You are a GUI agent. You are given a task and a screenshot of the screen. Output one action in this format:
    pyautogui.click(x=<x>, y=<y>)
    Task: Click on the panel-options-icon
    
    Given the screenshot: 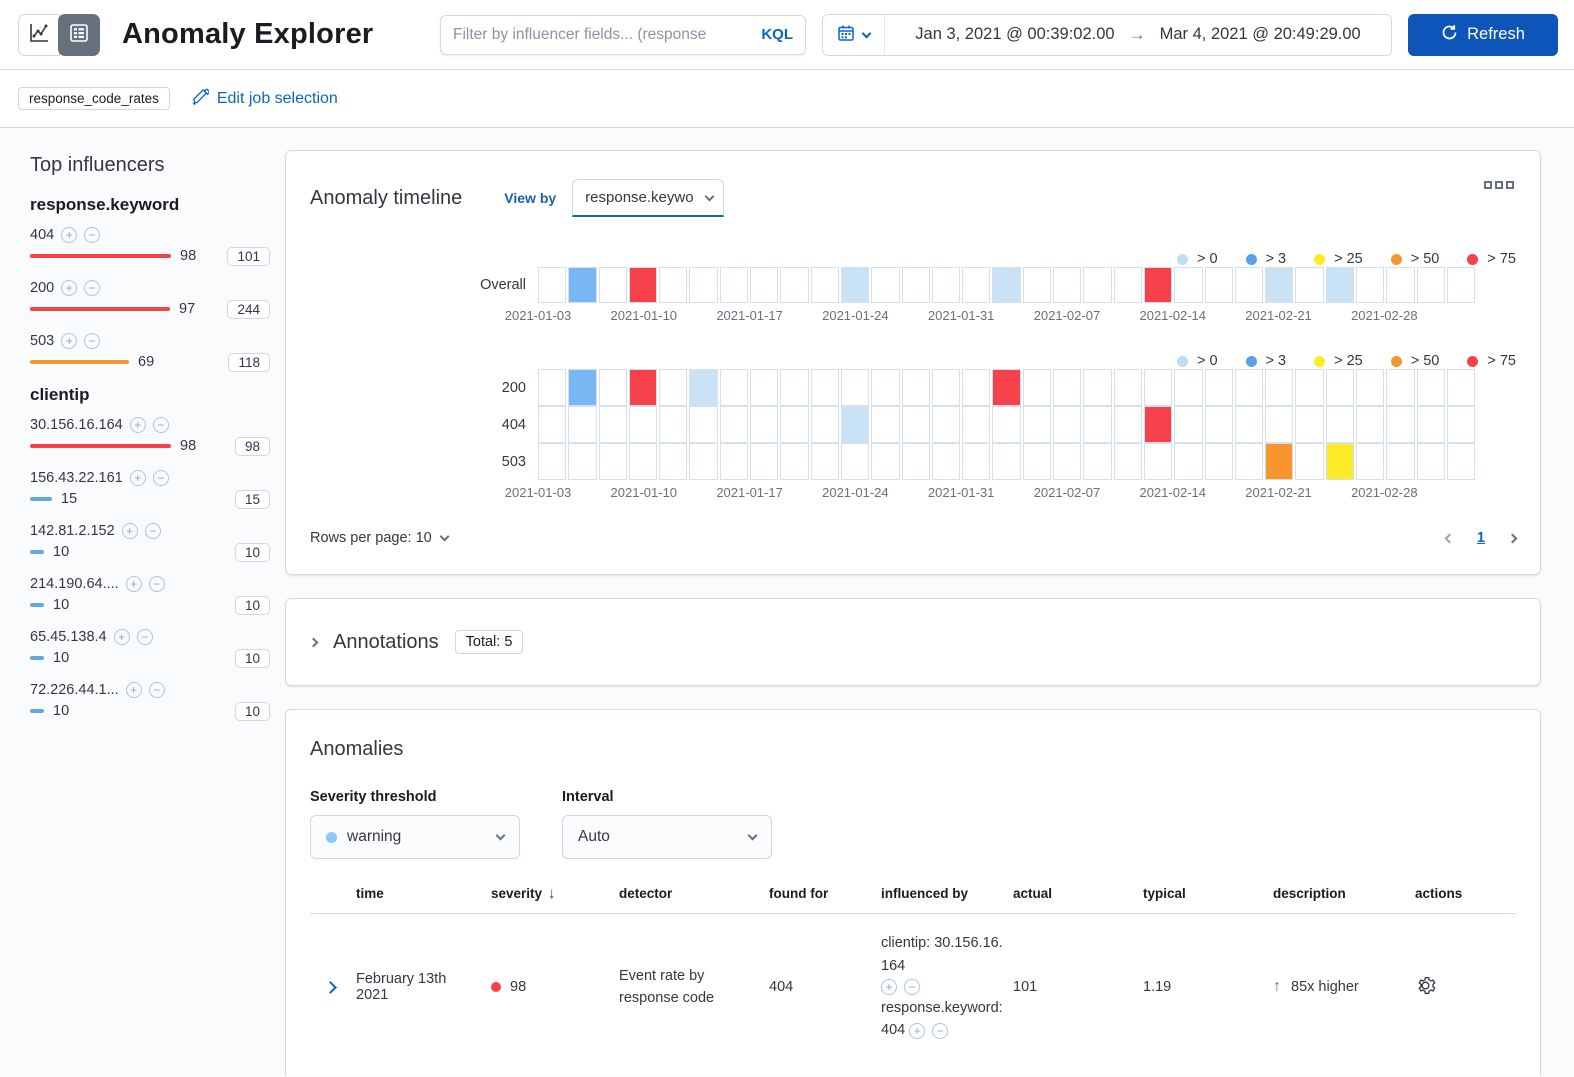 What is the action you would take?
    pyautogui.click(x=1499, y=185)
    